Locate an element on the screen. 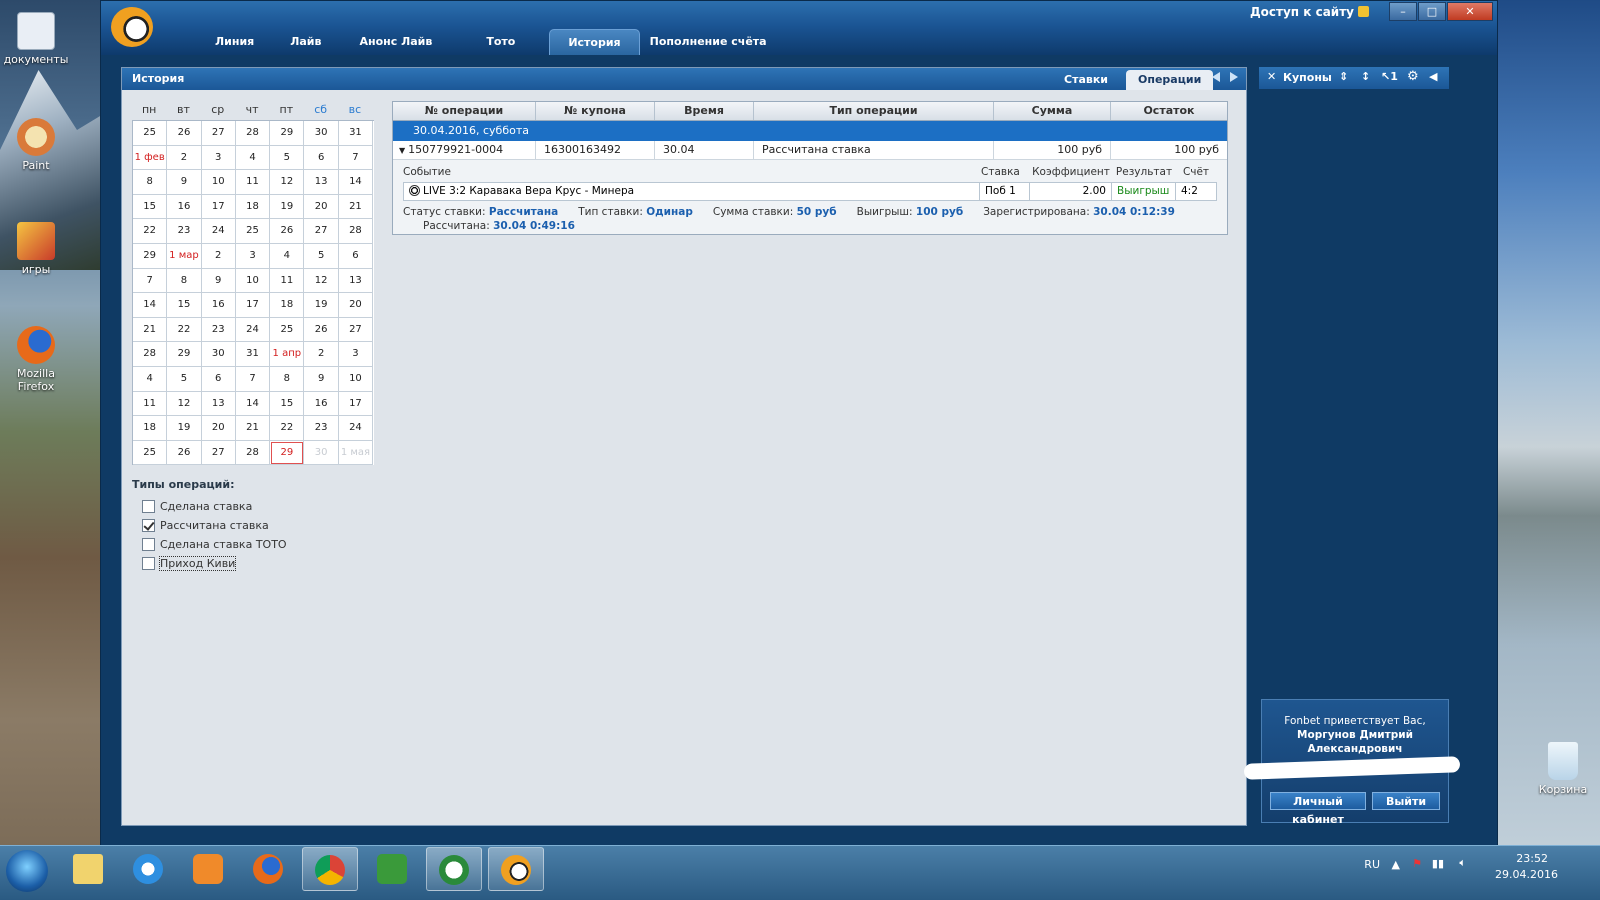 The width and height of the screenshot is (1600, 900). calendar-day: 14 is located at coordinates (150, 305).